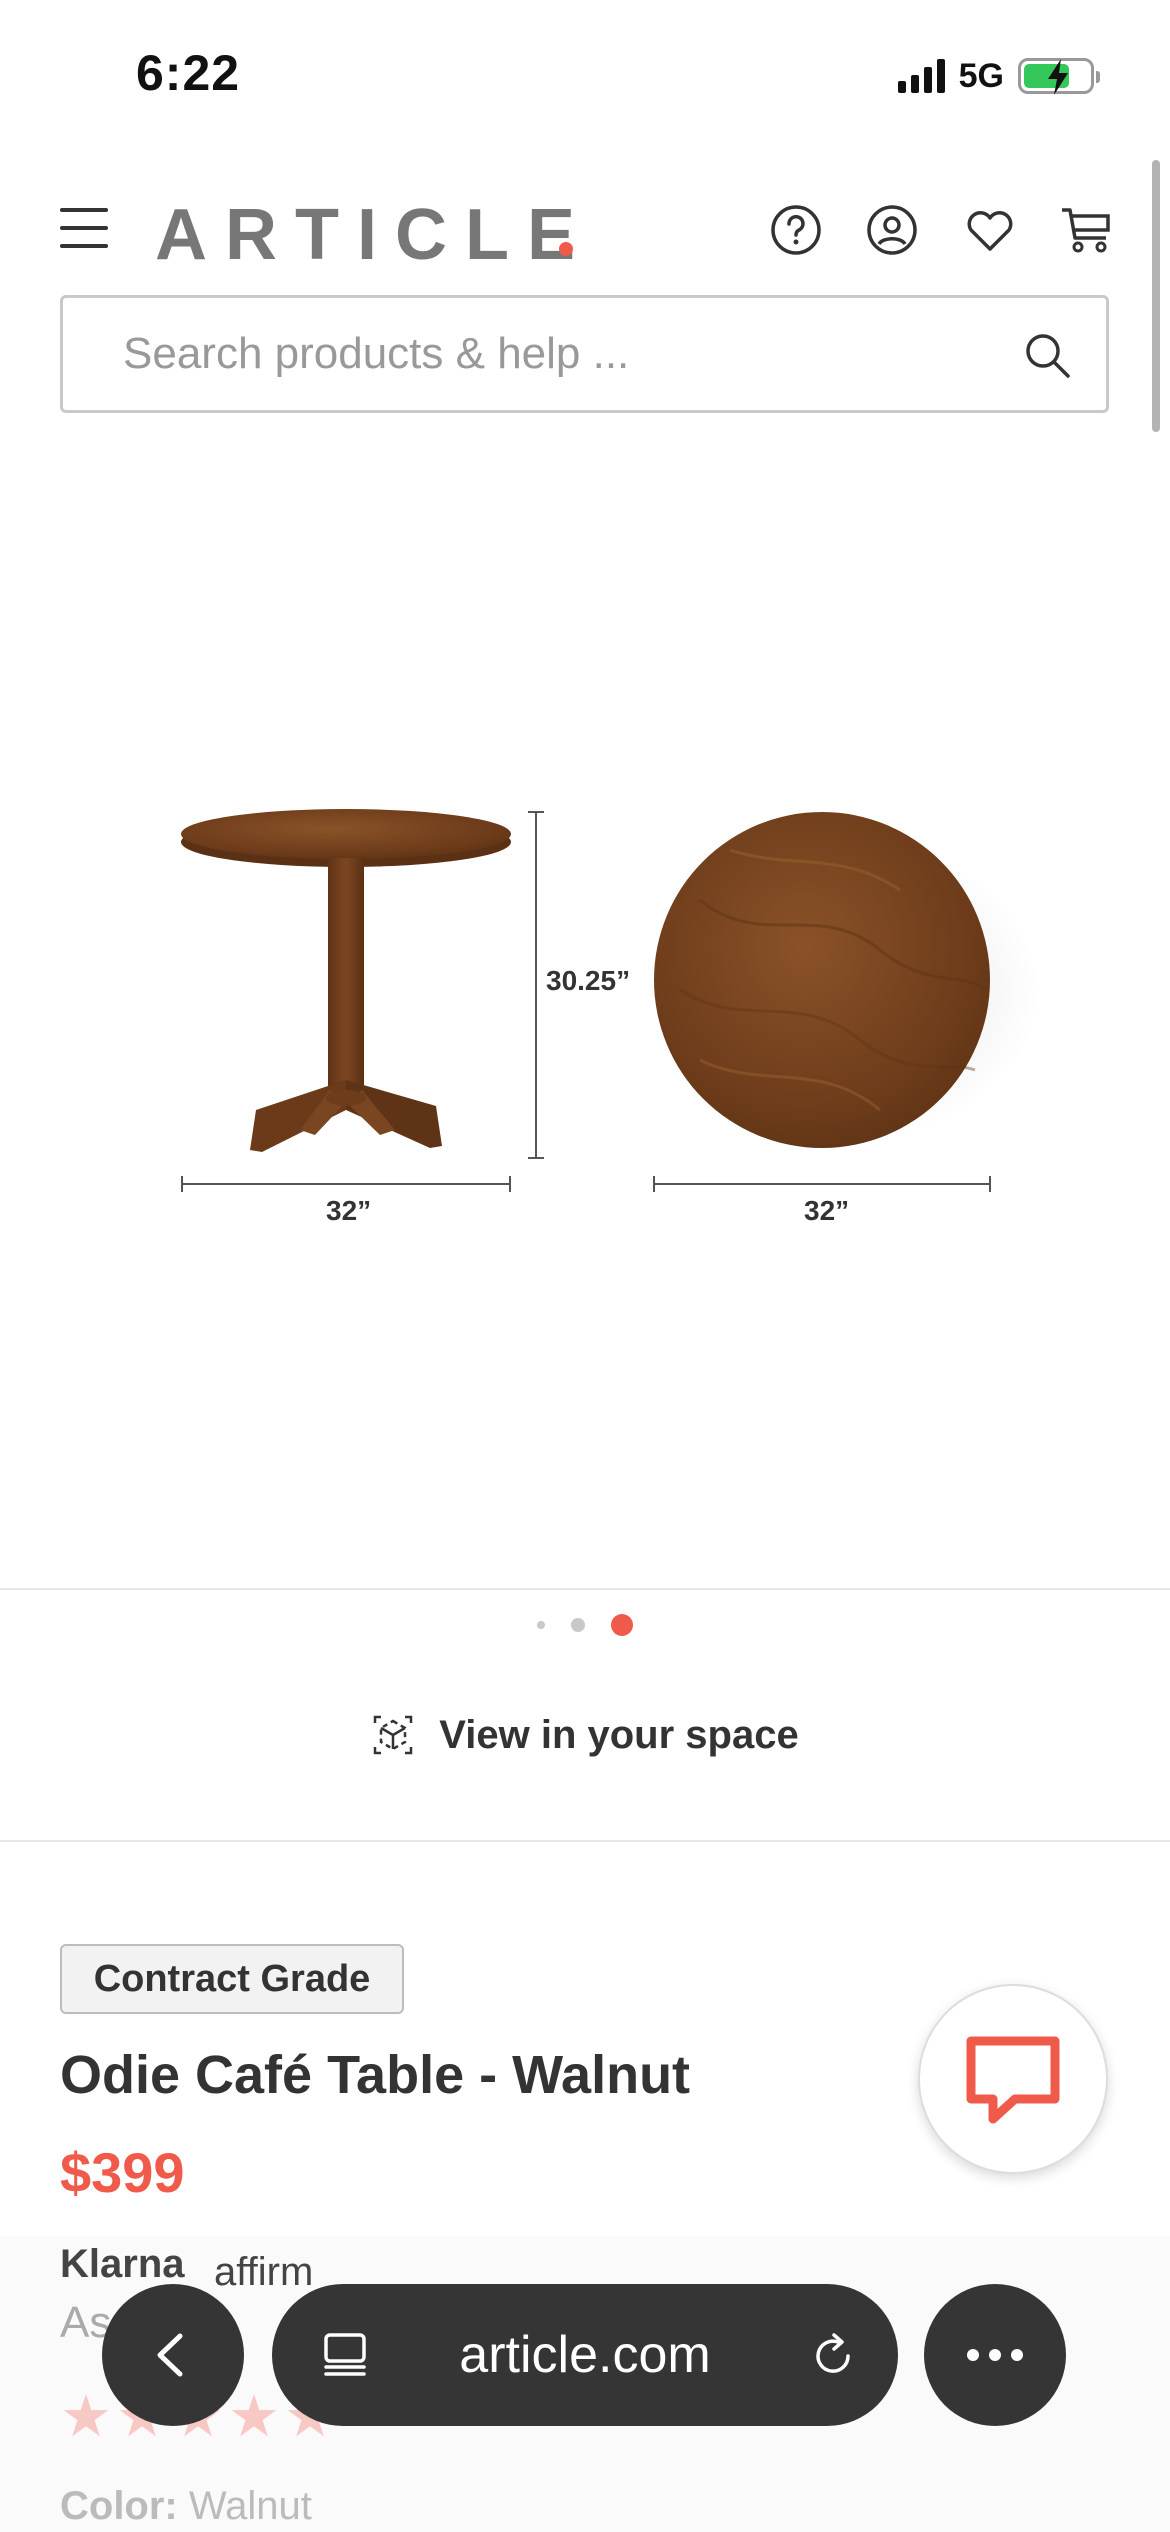 The image size is (1170, 2532). Describe the element at coordinates (573, 354) in the screenshot. I see `search-input` at that location.